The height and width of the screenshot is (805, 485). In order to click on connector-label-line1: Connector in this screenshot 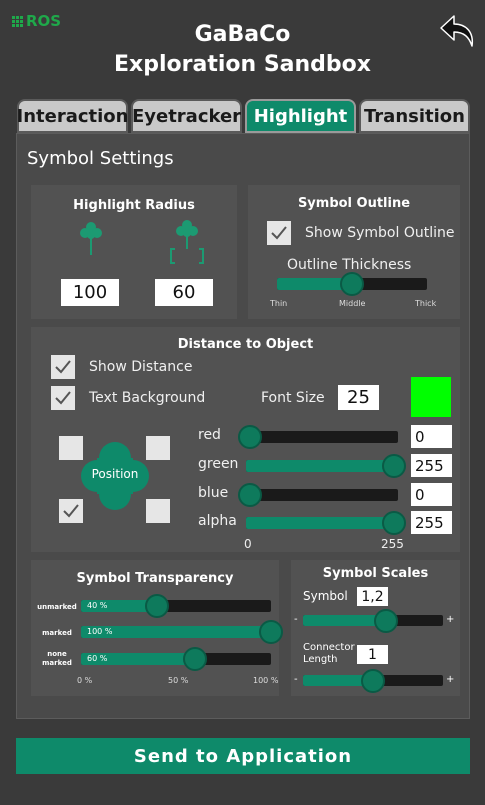, I will do `click(329, 647)`.